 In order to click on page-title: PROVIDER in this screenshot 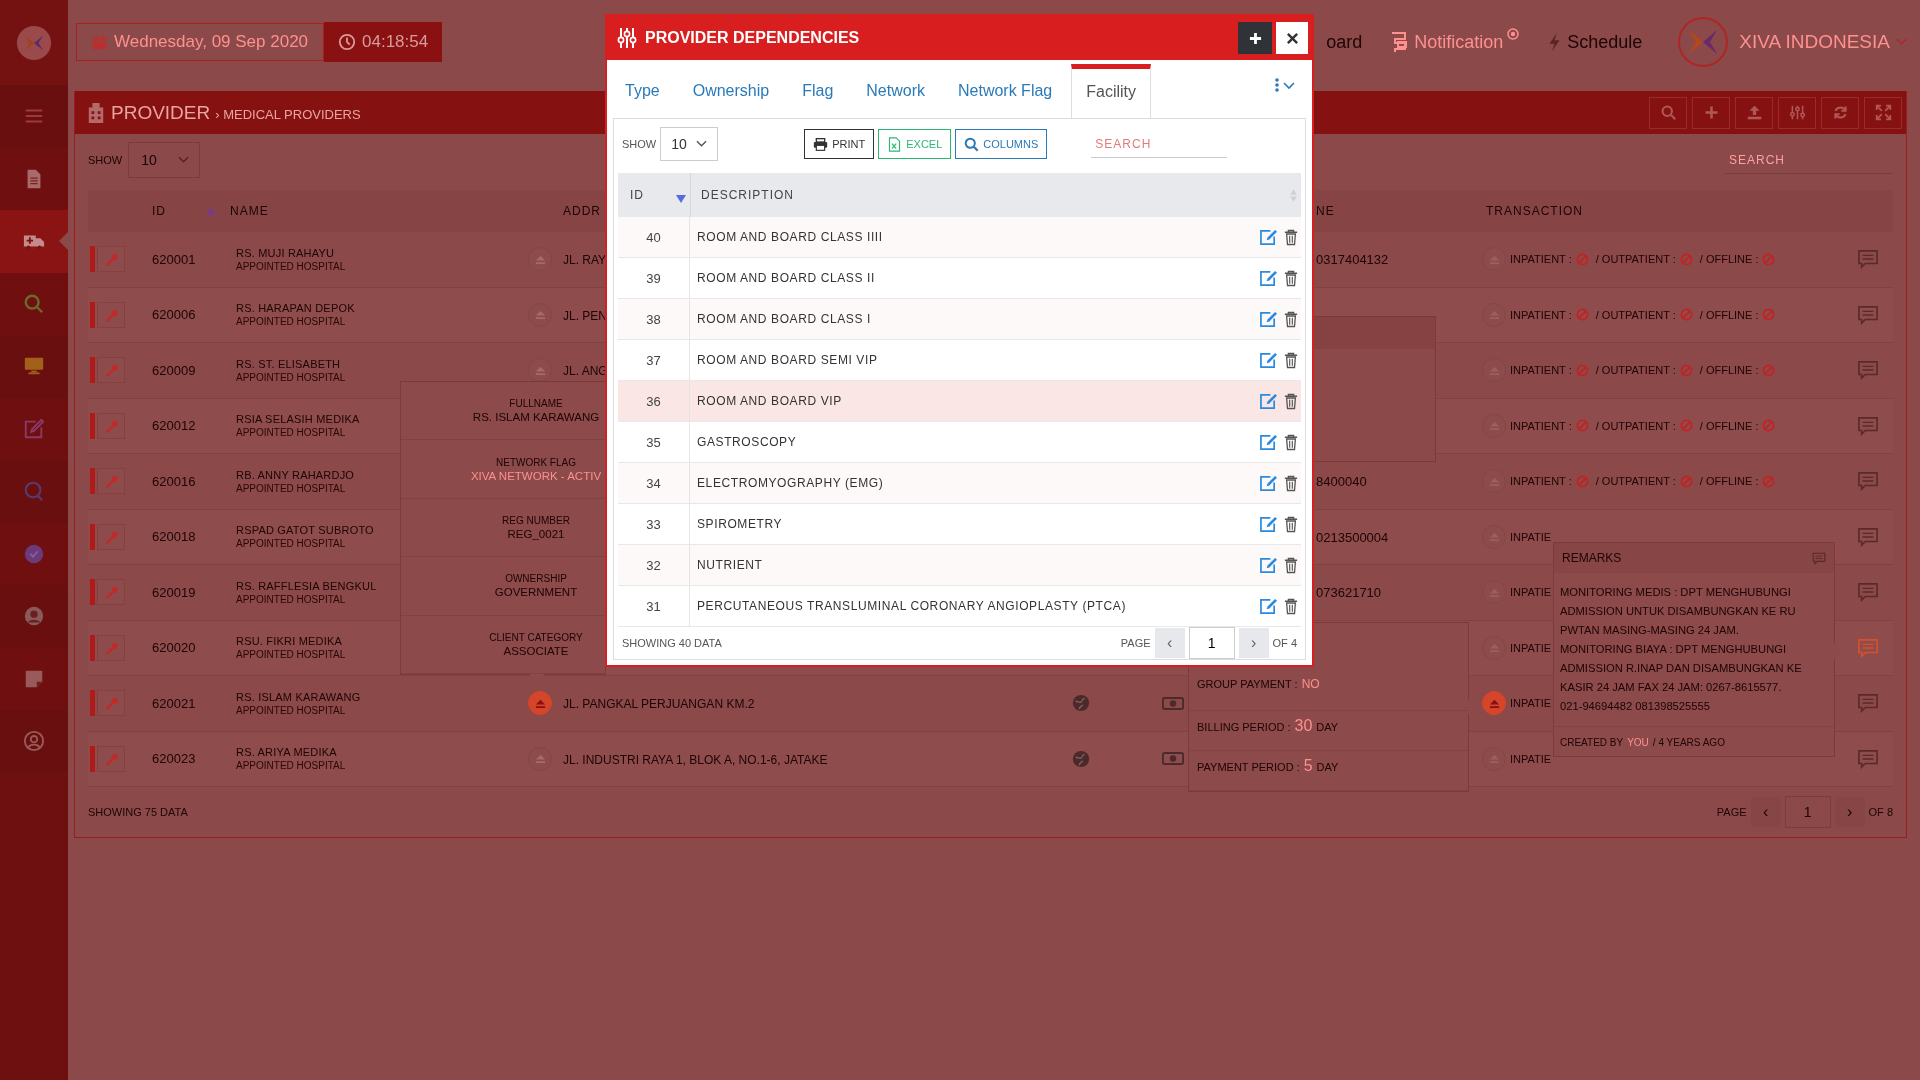, I will do `click(161, 112)`.